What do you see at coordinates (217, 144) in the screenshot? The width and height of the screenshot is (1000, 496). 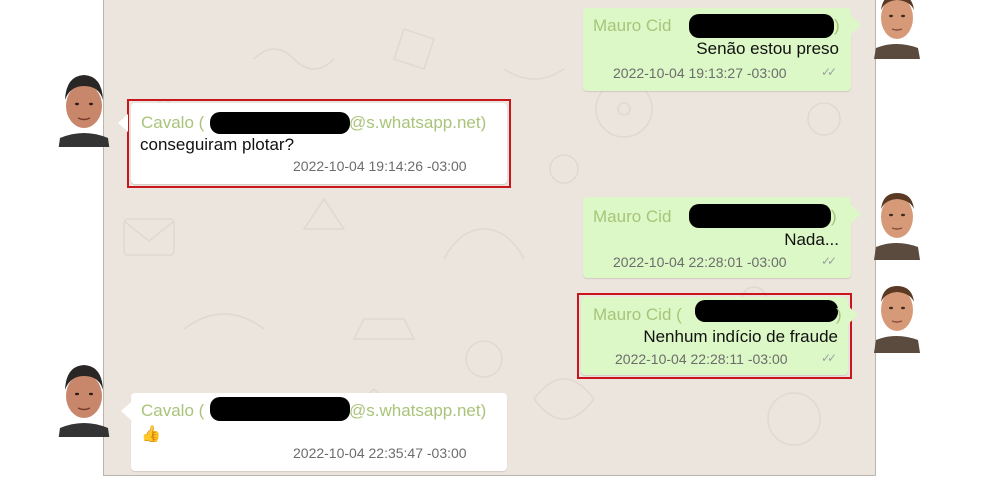 I see `message-text: conseguiram plotar?` at bounding box center [217, 144].